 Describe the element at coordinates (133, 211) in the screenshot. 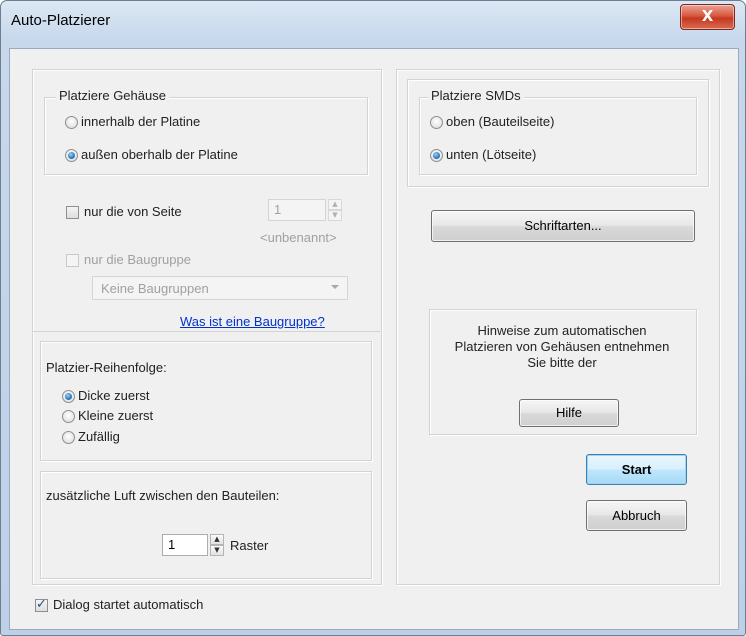

I see `side-filter-label: nur die von Seite` at that location.